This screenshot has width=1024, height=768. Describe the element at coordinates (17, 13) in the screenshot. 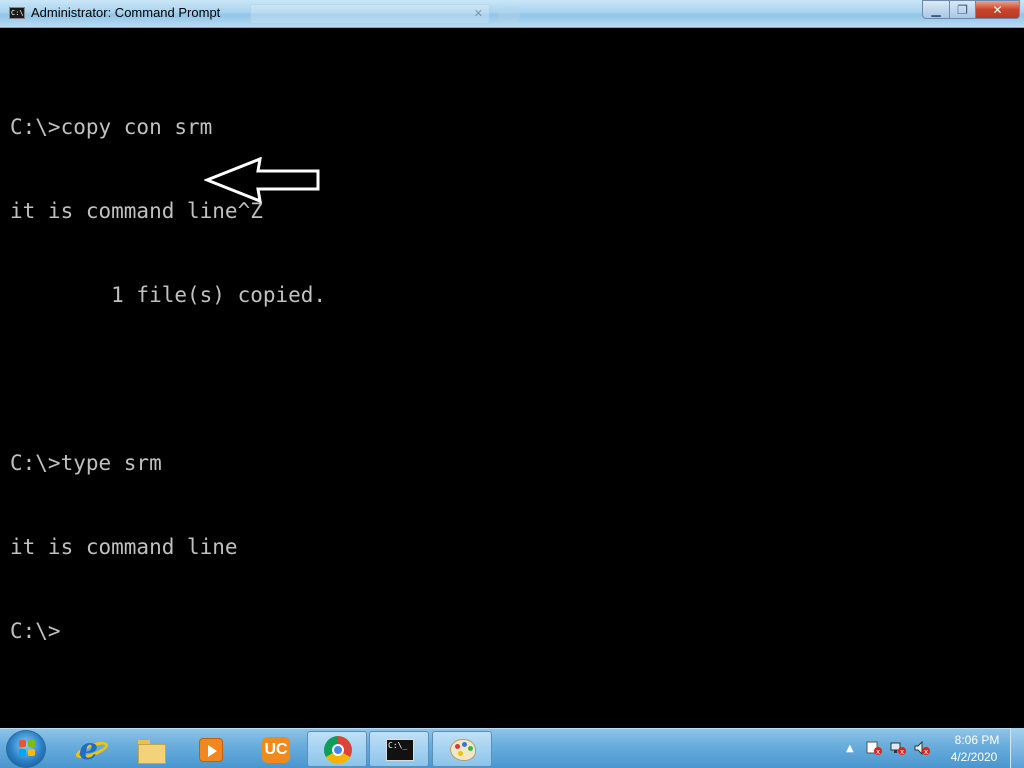

I see `cmd-icon: C:\` at that location.